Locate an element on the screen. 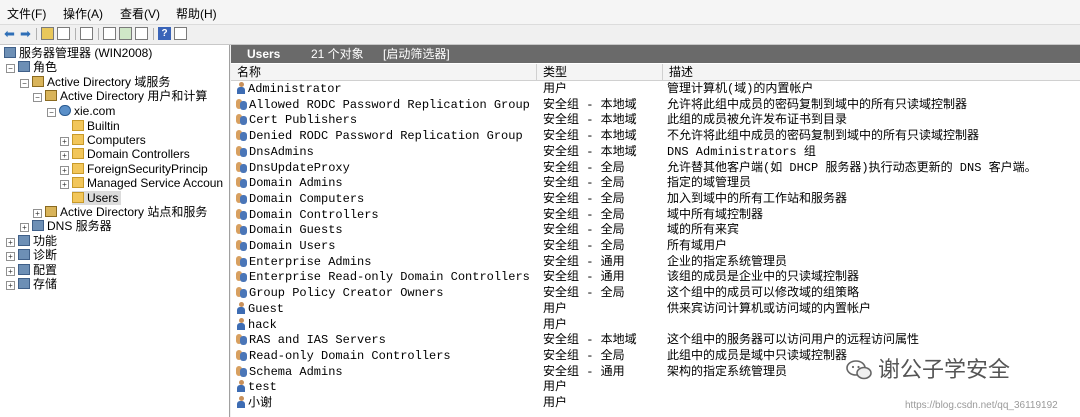 Image resolution: width=1080 pixels, height=417 pixels. console-icon is located at coordinates (180, 33).